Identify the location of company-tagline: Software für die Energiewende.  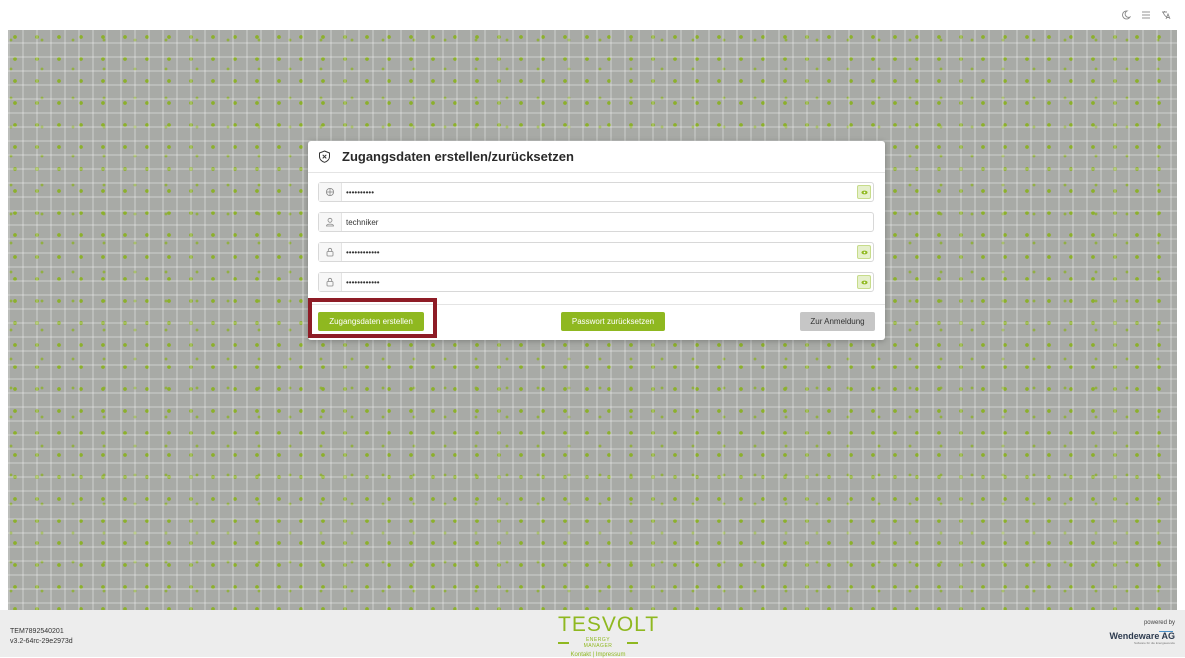
(1154, 643).